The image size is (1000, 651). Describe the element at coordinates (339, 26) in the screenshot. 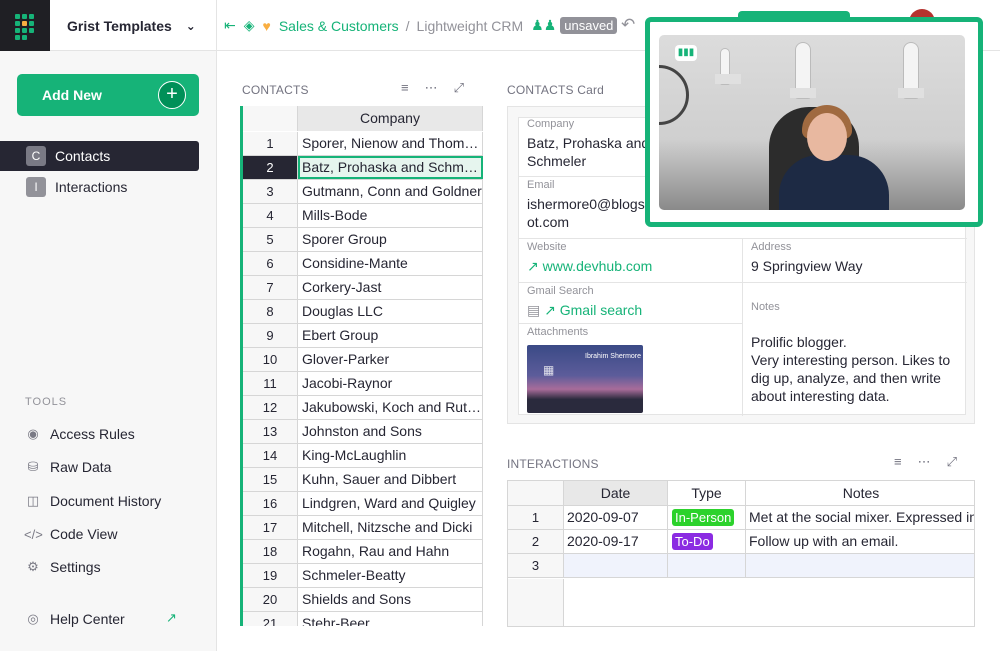

I see `breadcrumb-workspace: Sales & Customers` at that location.